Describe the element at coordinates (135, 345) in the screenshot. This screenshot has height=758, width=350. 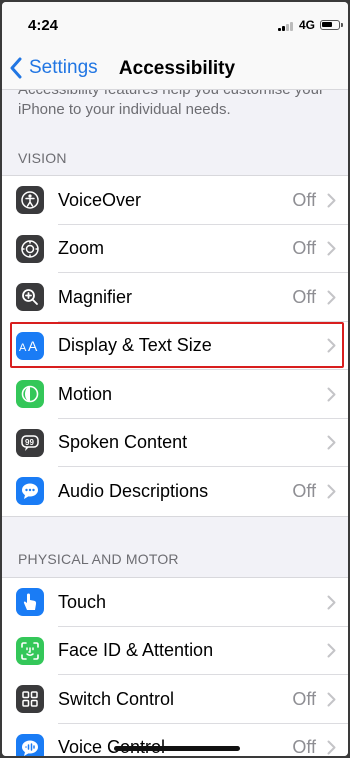
I see `row-label: Display & Text Size` at that location.